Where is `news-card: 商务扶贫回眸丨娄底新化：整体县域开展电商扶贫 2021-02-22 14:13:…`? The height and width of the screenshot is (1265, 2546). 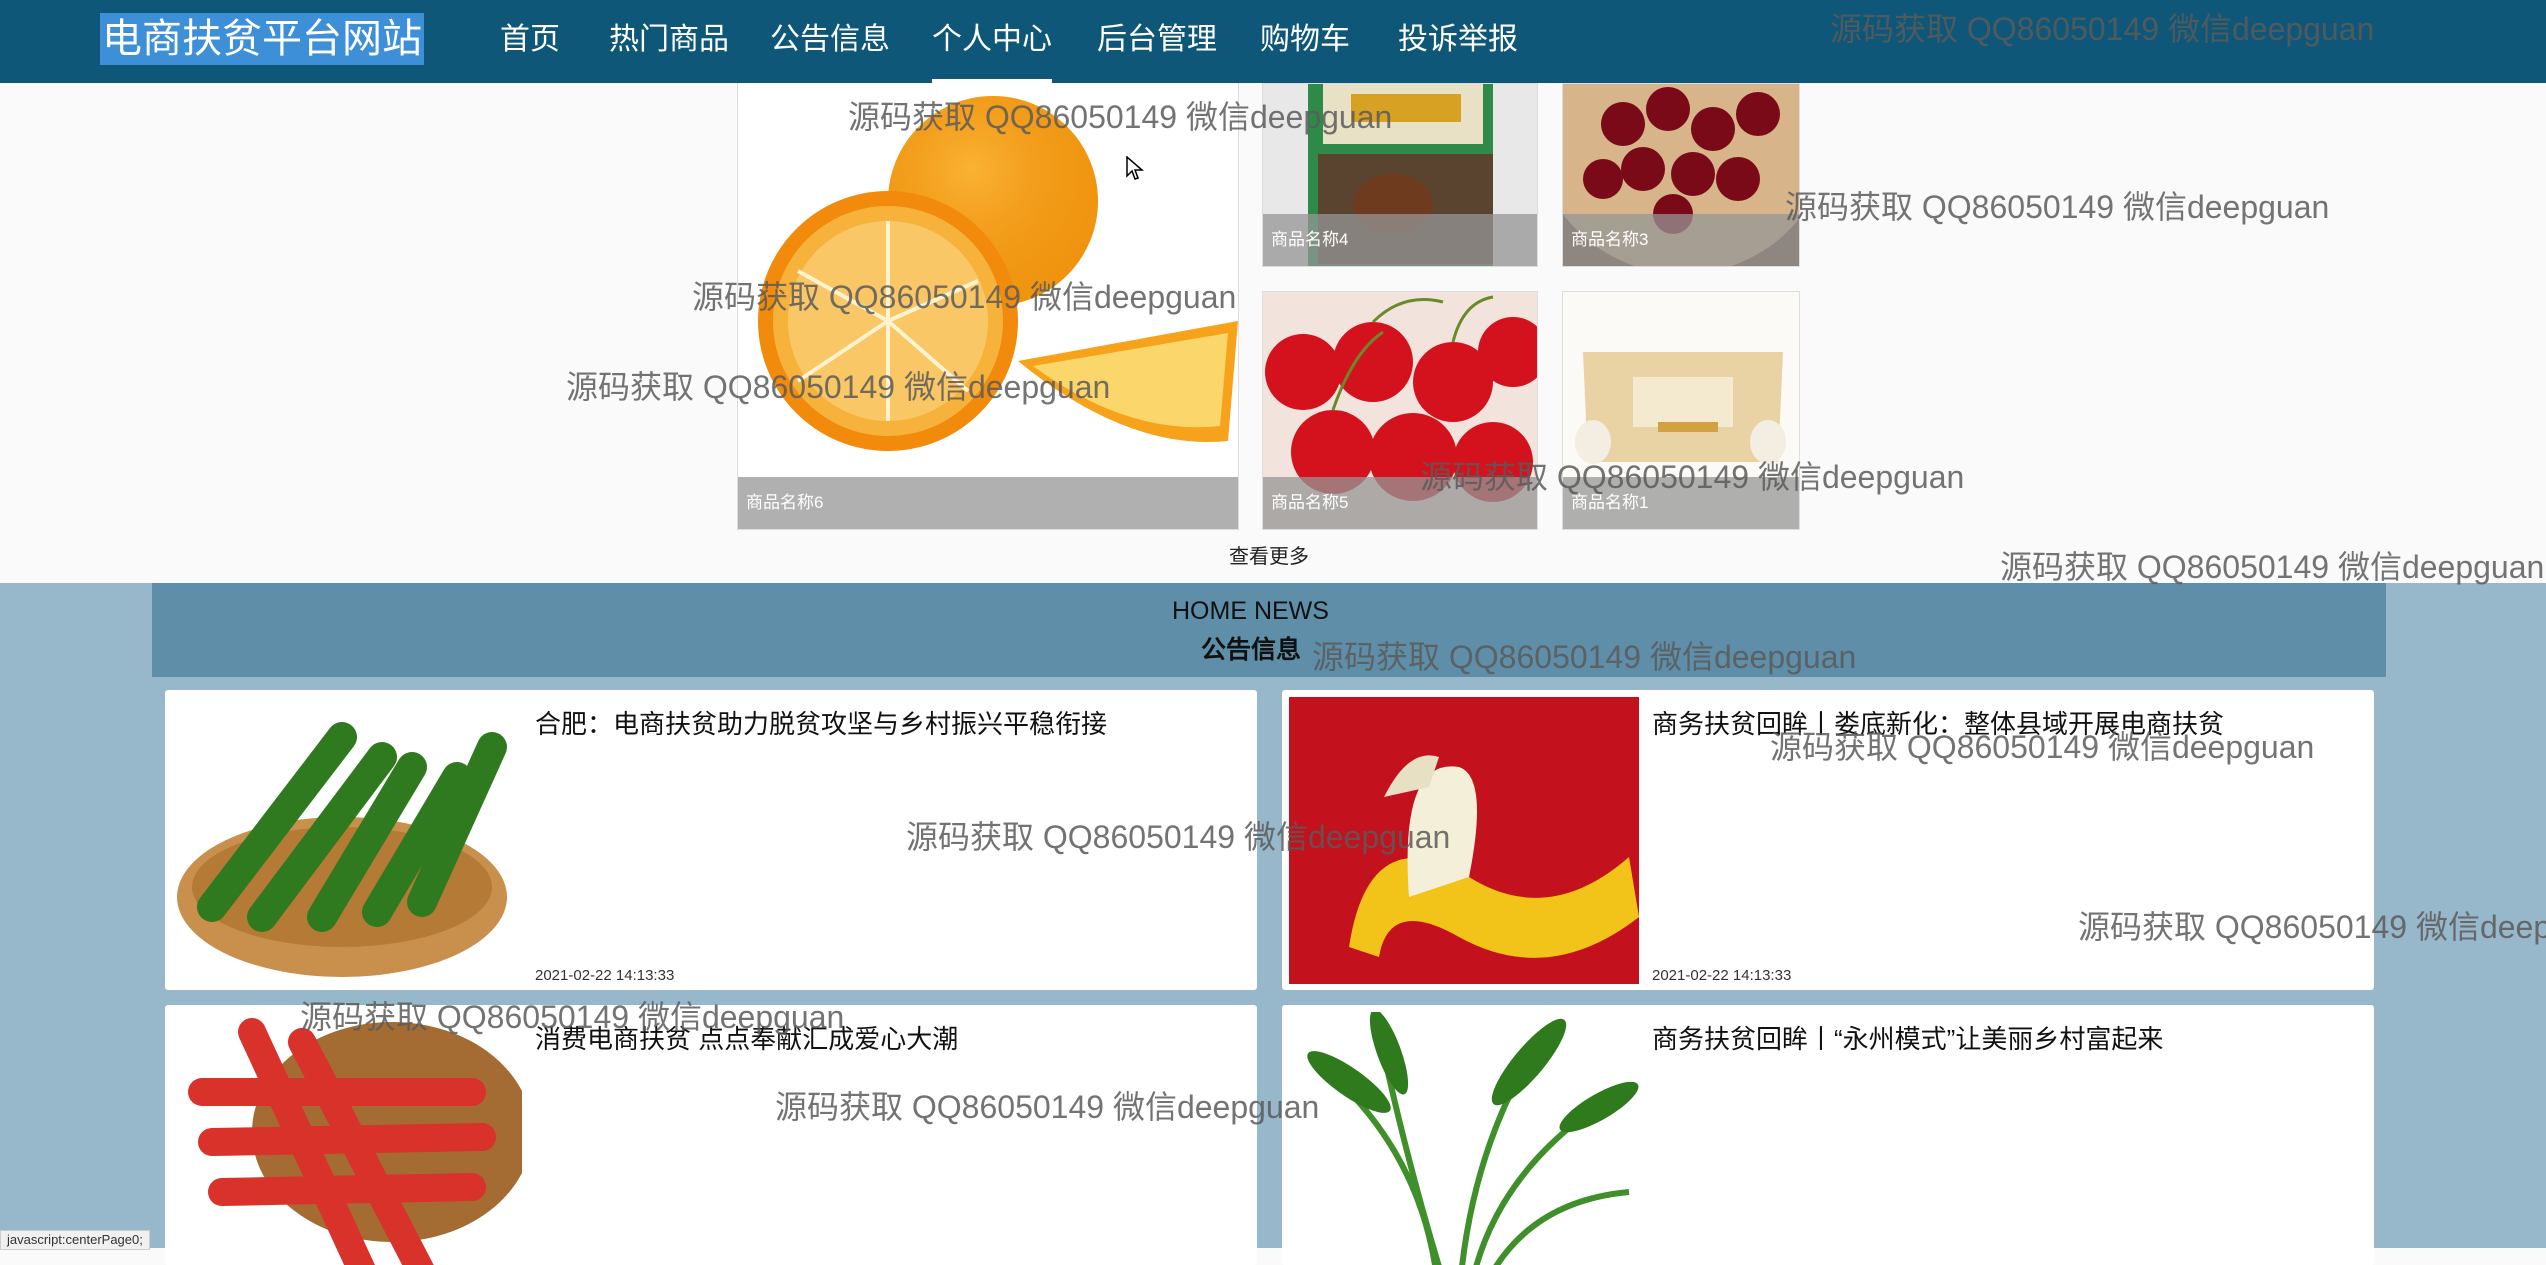 news-card: 商务扶贫回眸丨娄底新化：整体县域开展电商扶贫 2021-02-22 14:13:… is located at coordinates (1828, 840).